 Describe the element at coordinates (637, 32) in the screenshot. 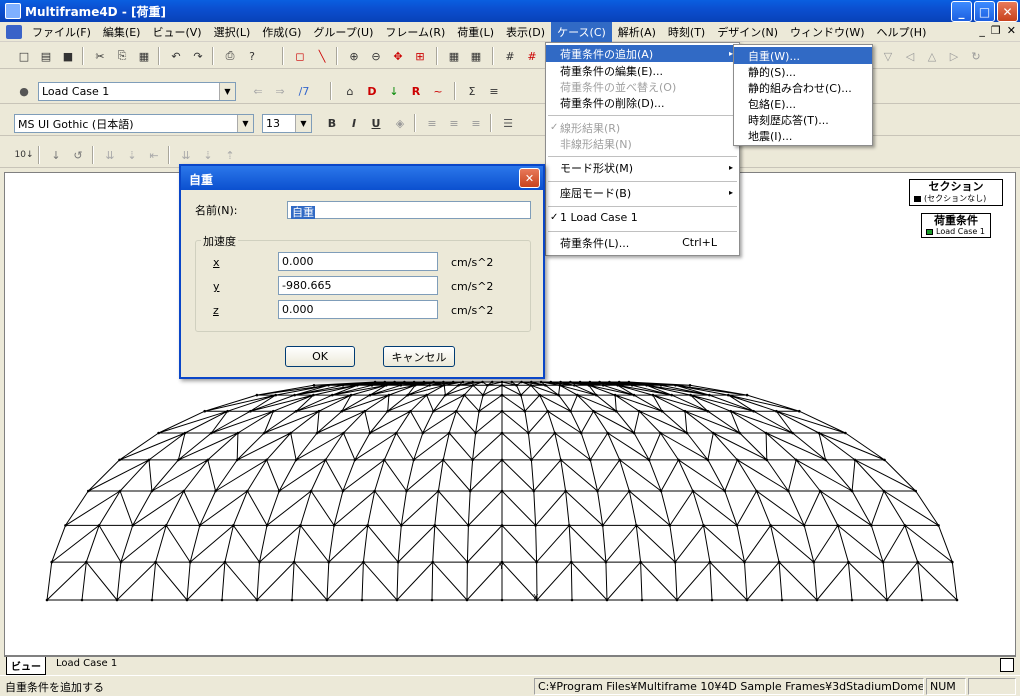

I see `menu-analyze: 解析(A)` at that location.